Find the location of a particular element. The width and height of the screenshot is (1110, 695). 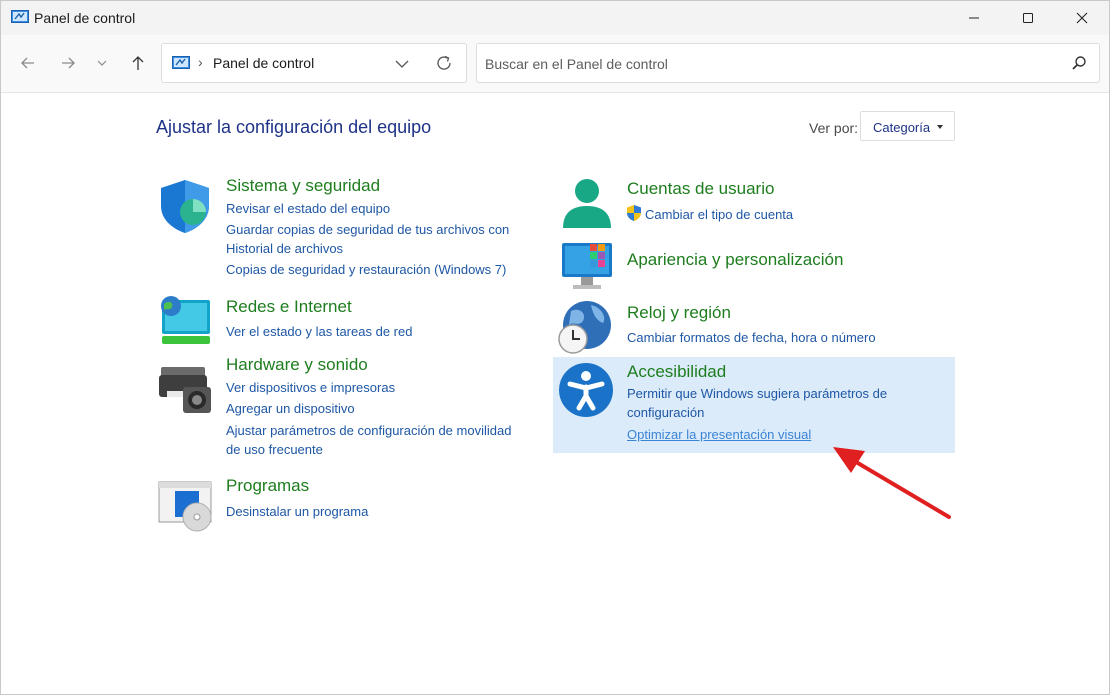

accesibilidad-title: Accesibilidad is located at coordinates (676, 372).